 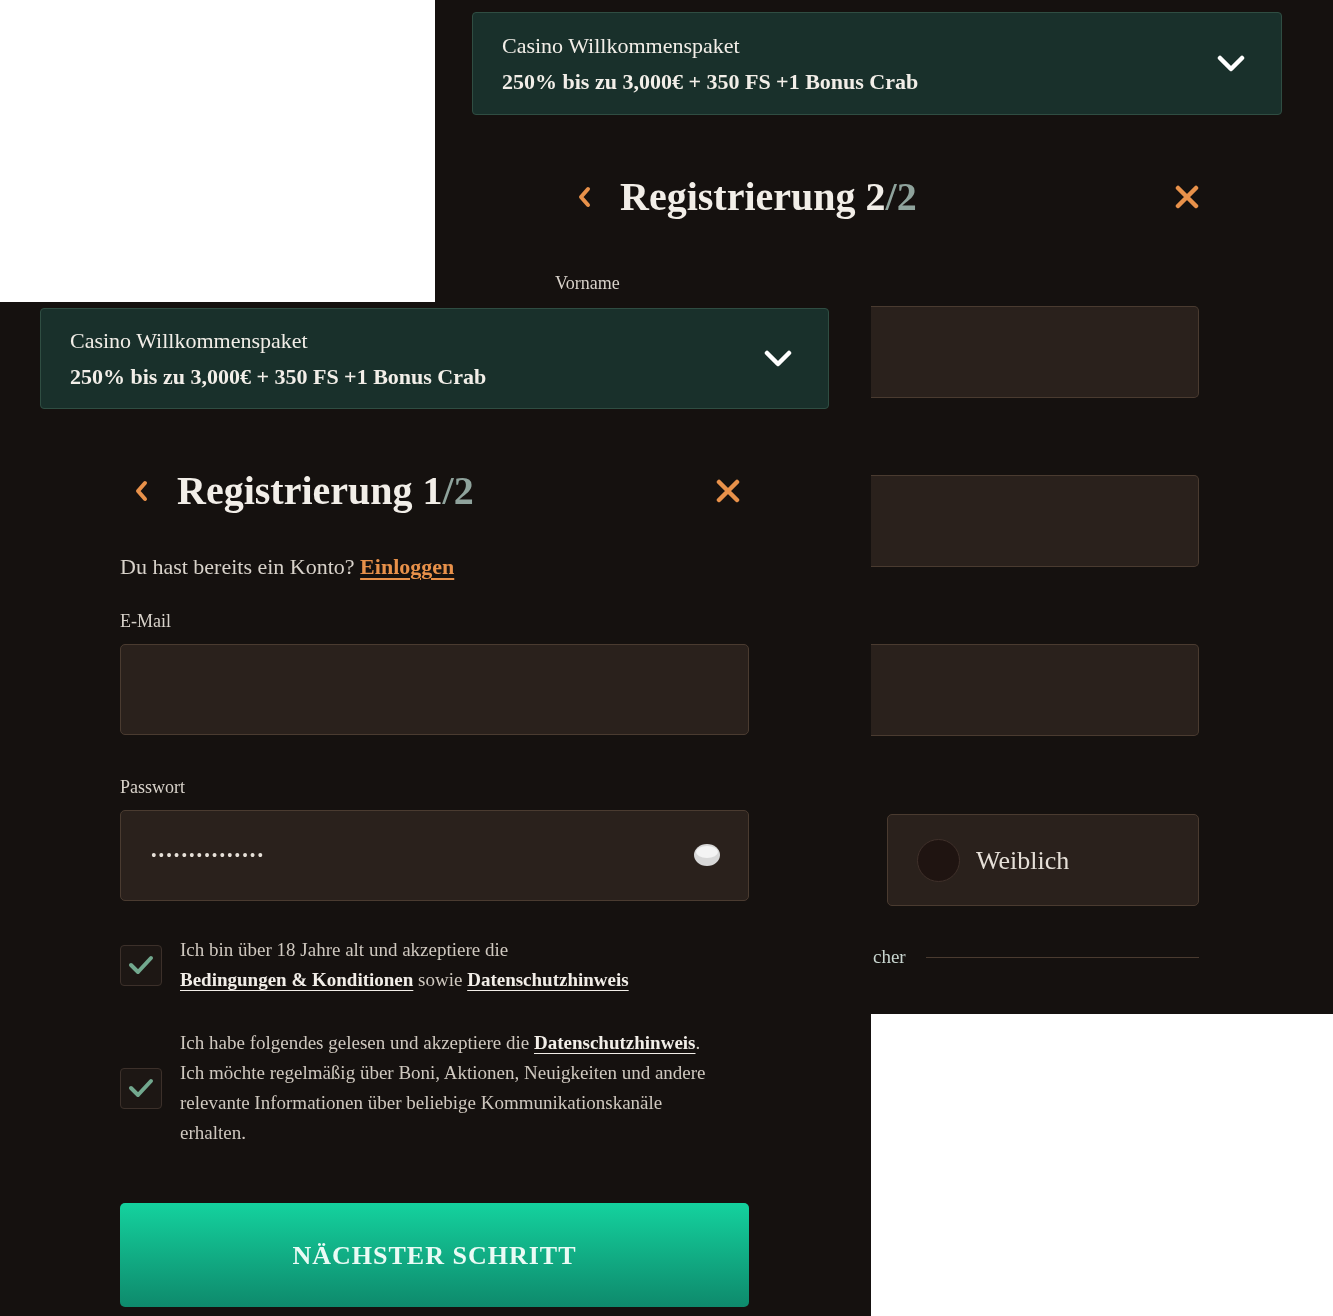 What do you see at coordinates (325, 491) in the screenshot?
I see `registration-title: Registrierung 1/2` at bounding box center [325, 491].